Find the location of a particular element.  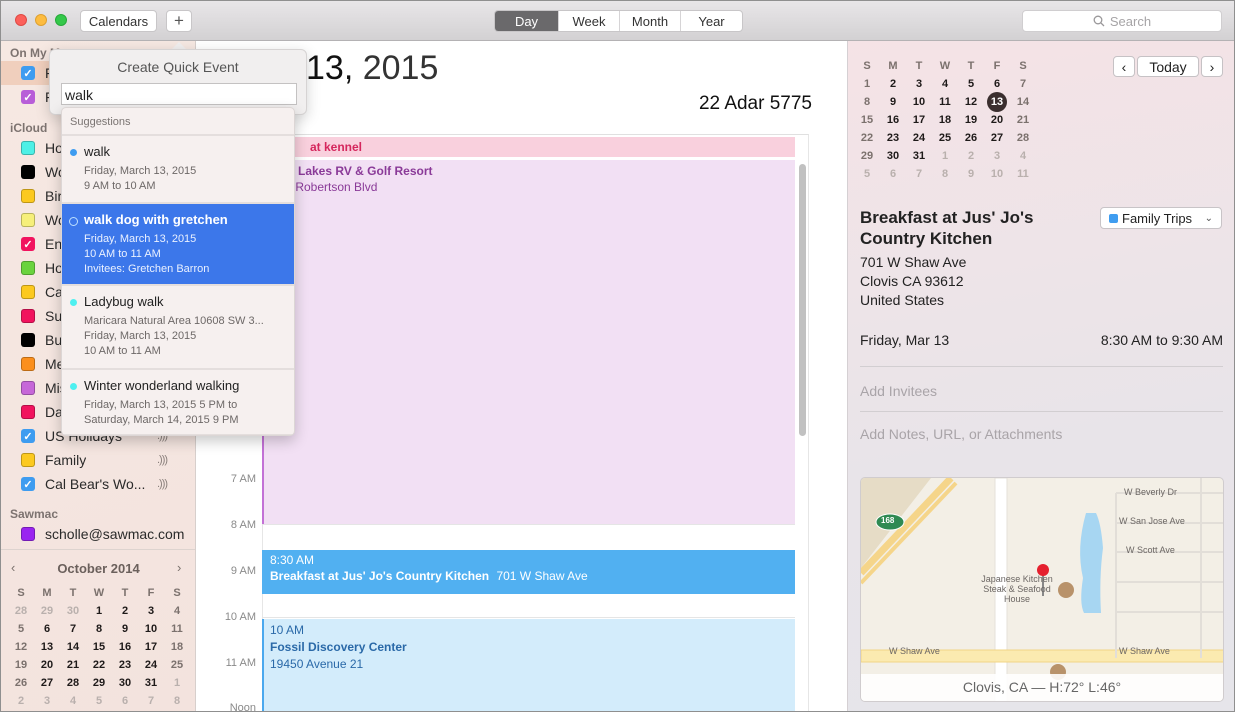

day-cell: 2 is located at coordinates (125, 611).